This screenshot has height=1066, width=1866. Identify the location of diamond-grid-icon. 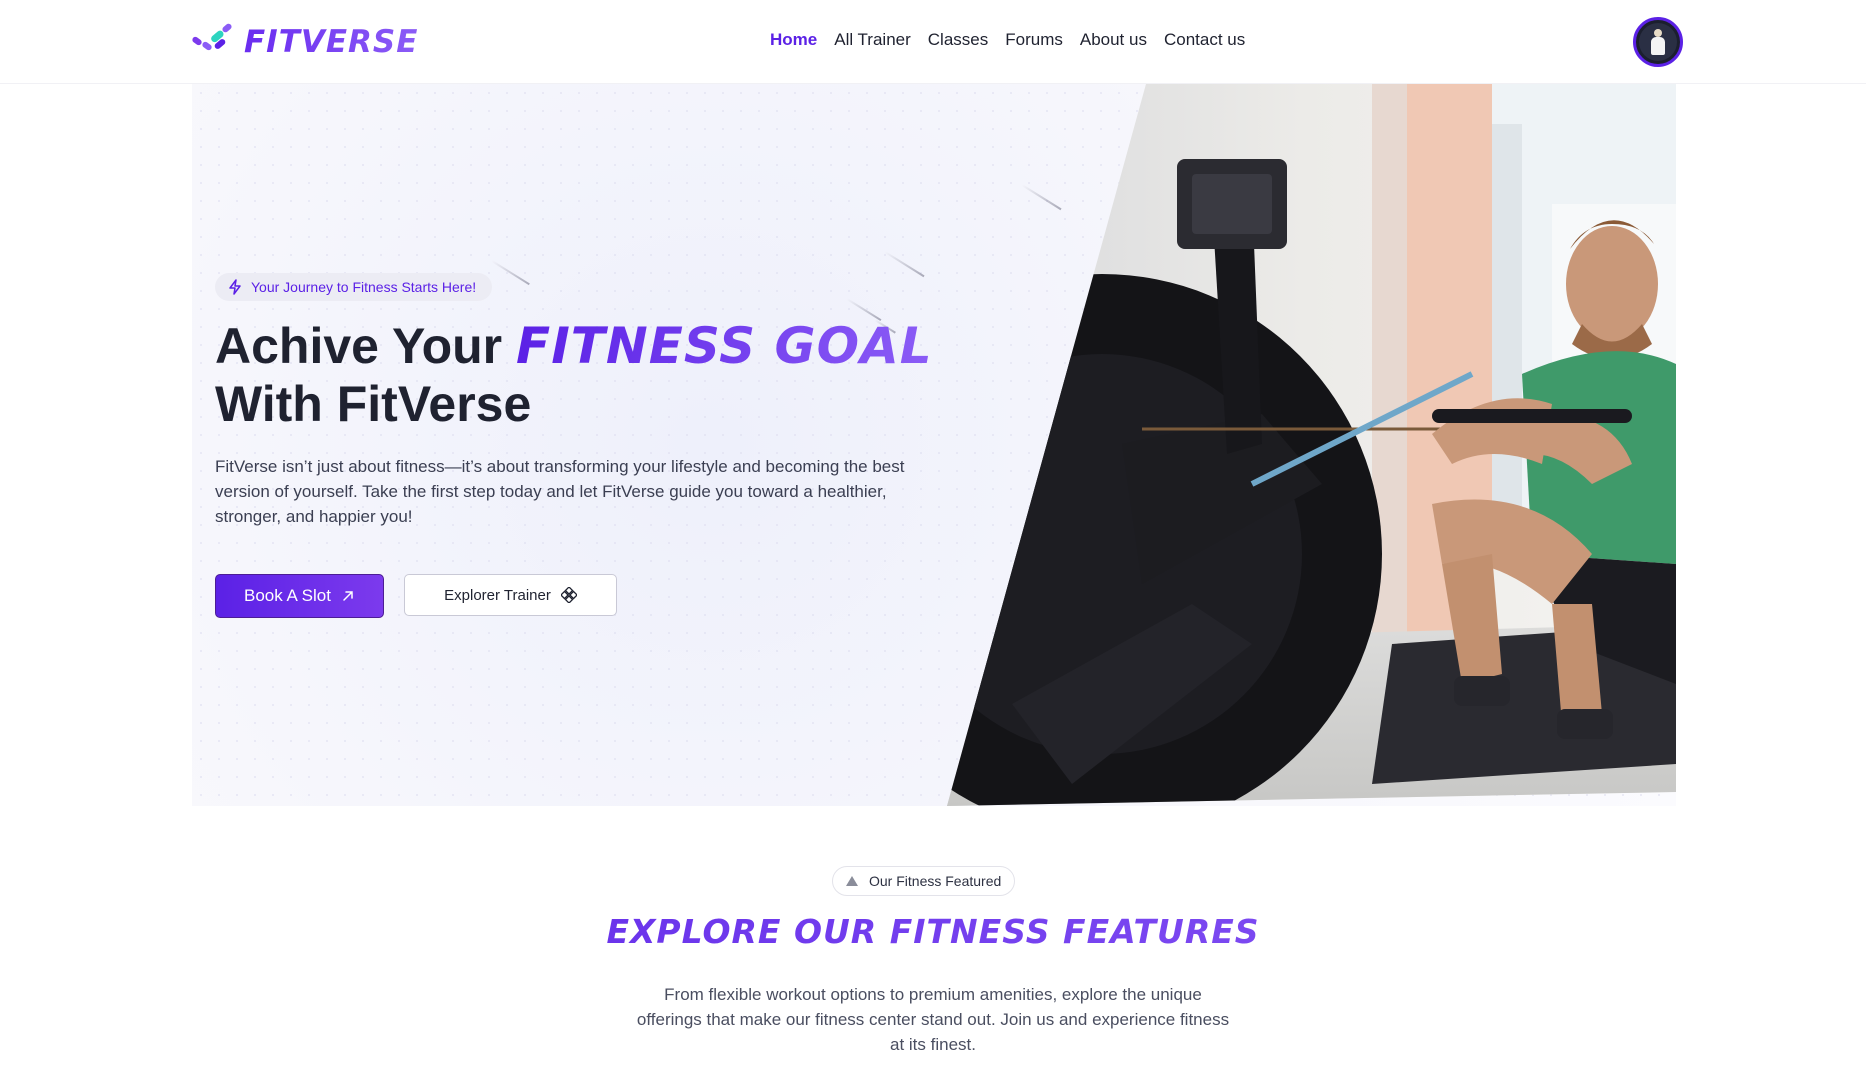
(568, 595).